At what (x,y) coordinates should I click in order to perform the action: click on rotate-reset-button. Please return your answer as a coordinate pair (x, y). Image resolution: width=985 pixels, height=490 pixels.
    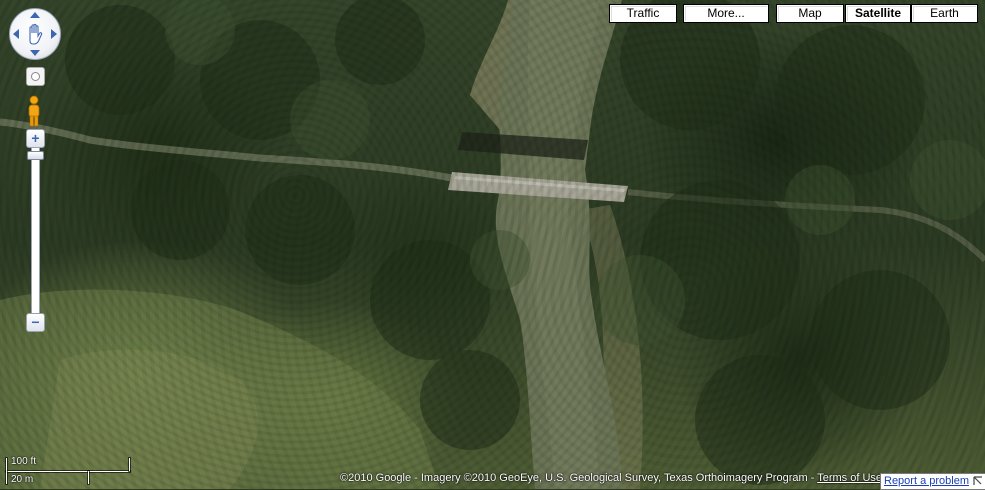
    Looking at the image, I should click on (35, 76).